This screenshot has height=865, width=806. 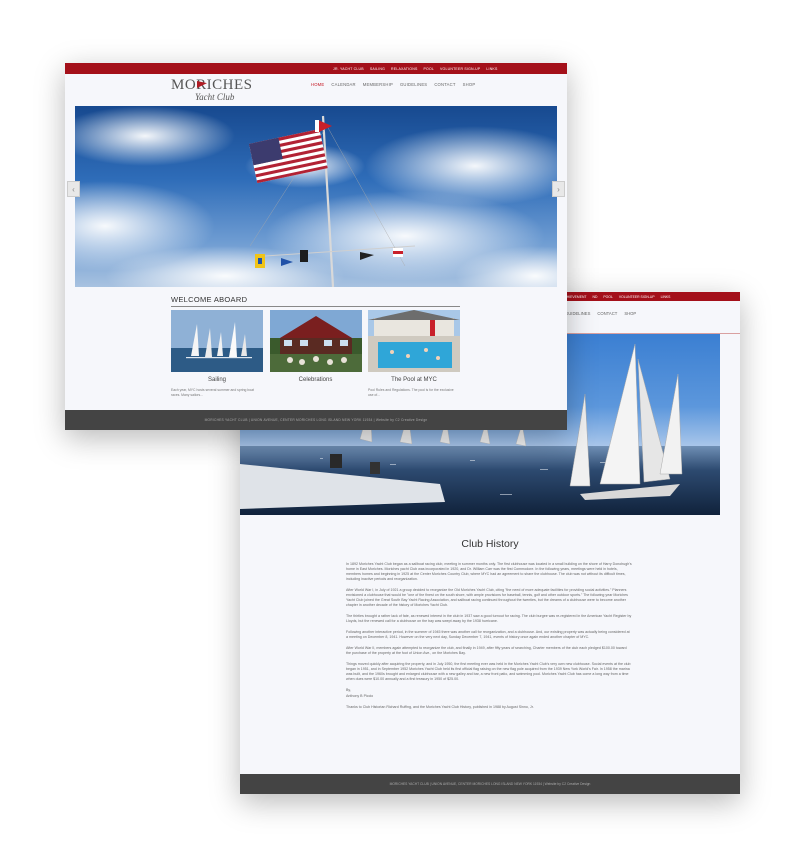 I want to click on main-nav: GUIDELINES CONTACT SHOP, so click(x=600, y=313).